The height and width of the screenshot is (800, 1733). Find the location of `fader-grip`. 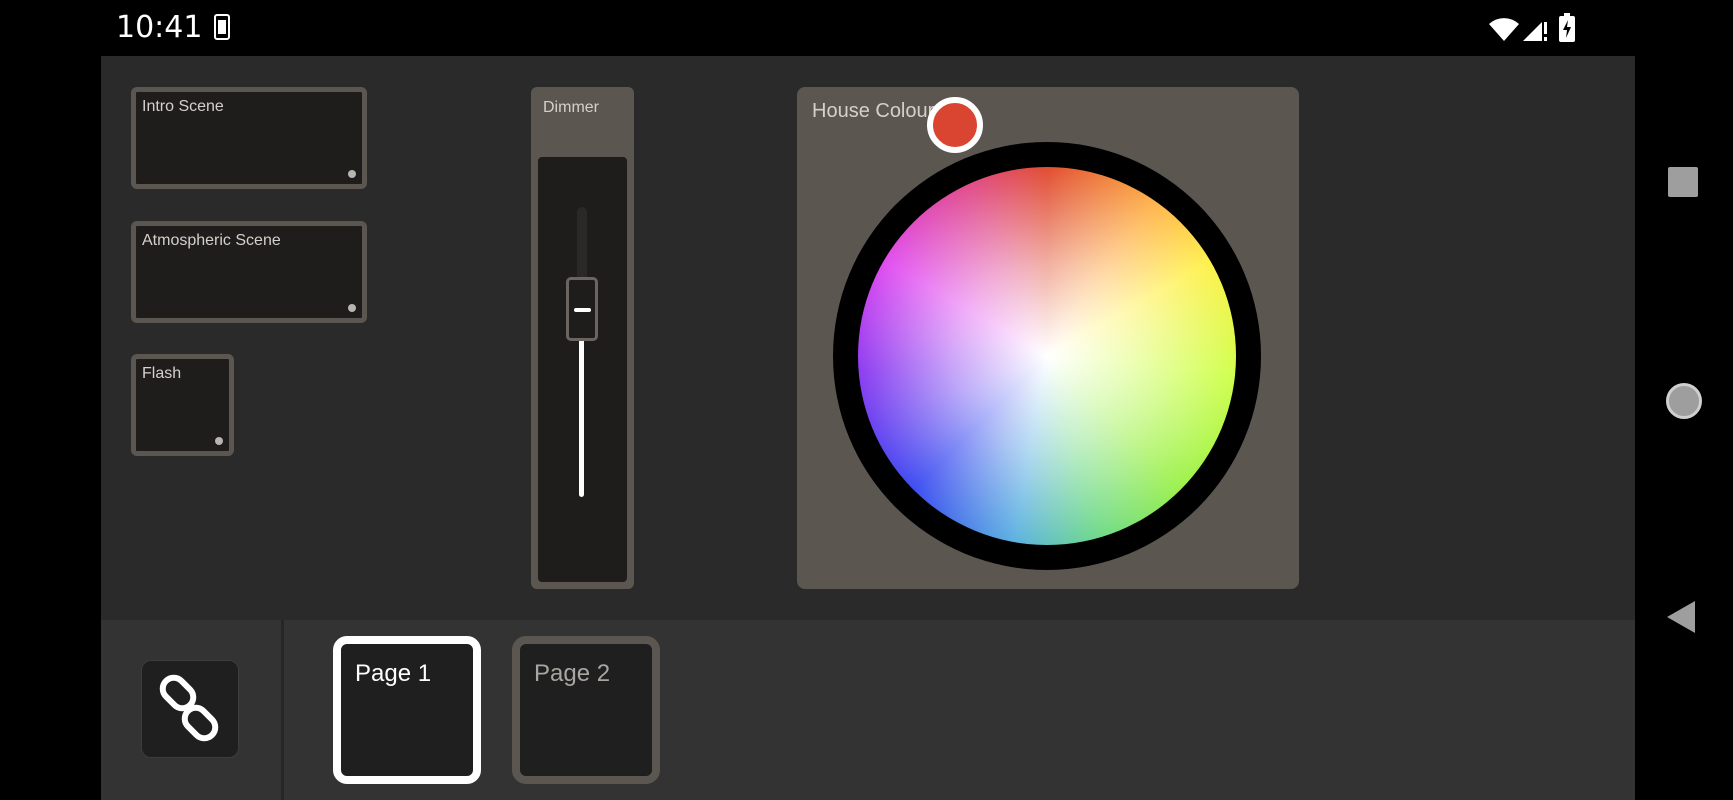

fader-grip is located at coordinates (582, 310).